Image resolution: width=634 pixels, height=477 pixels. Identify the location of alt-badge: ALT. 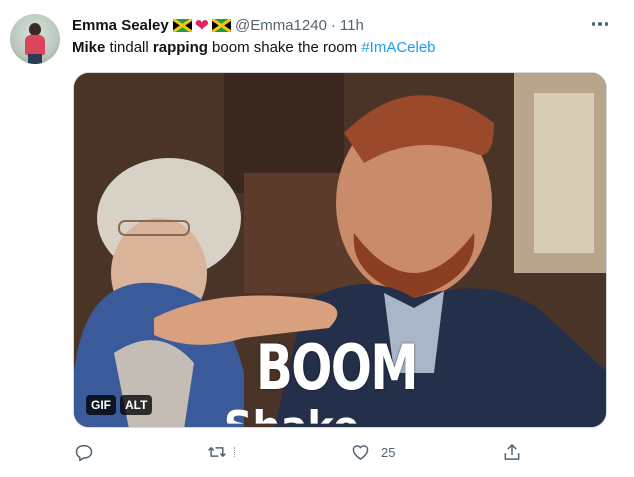
(136, 405).